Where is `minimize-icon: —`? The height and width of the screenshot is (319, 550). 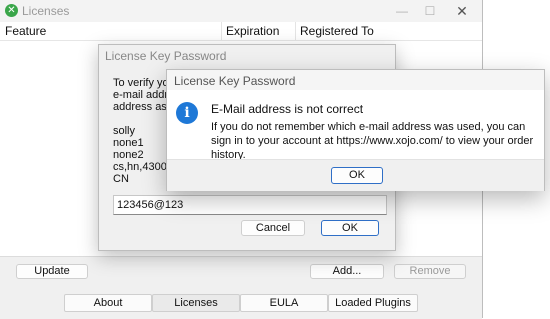
minimize-icon: — is located at coordinates (402, 11).